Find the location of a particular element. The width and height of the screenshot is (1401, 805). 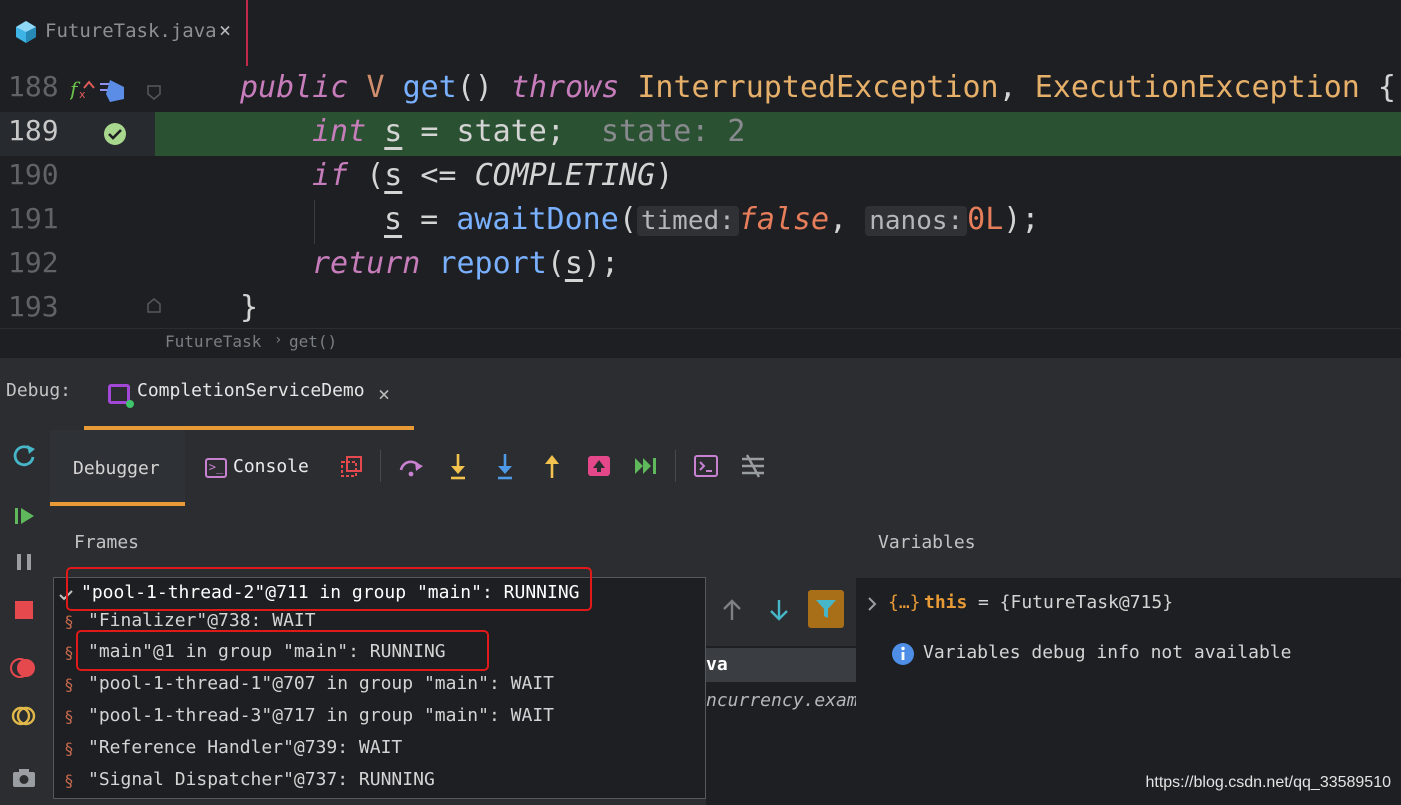

filter-frames-button is located at coordinates (826, 609).